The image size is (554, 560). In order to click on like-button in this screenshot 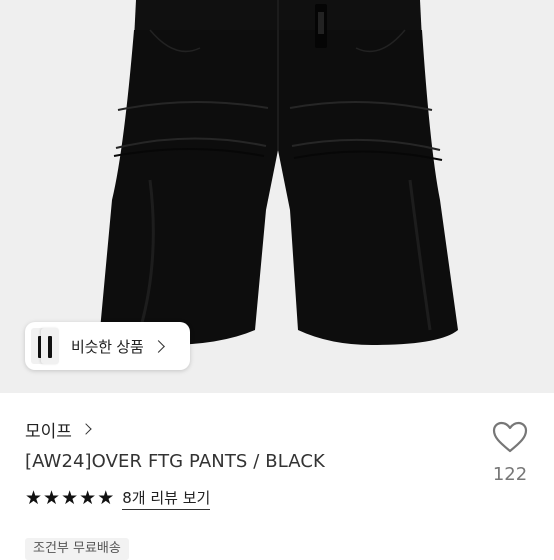, I will do `click(510, 439)`.